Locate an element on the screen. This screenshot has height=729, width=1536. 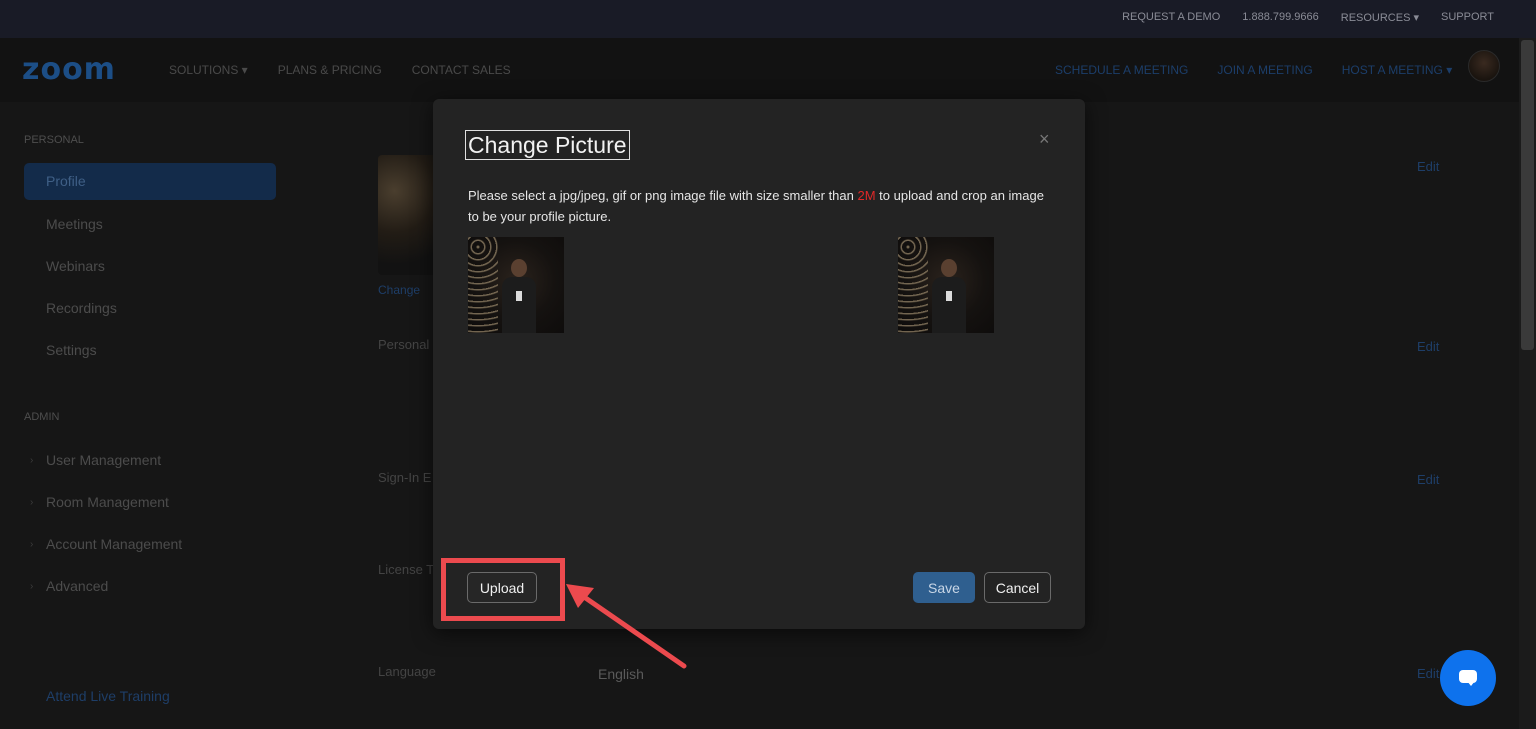
sidebar-item-label: Profile is located at coordinates (66, 181).